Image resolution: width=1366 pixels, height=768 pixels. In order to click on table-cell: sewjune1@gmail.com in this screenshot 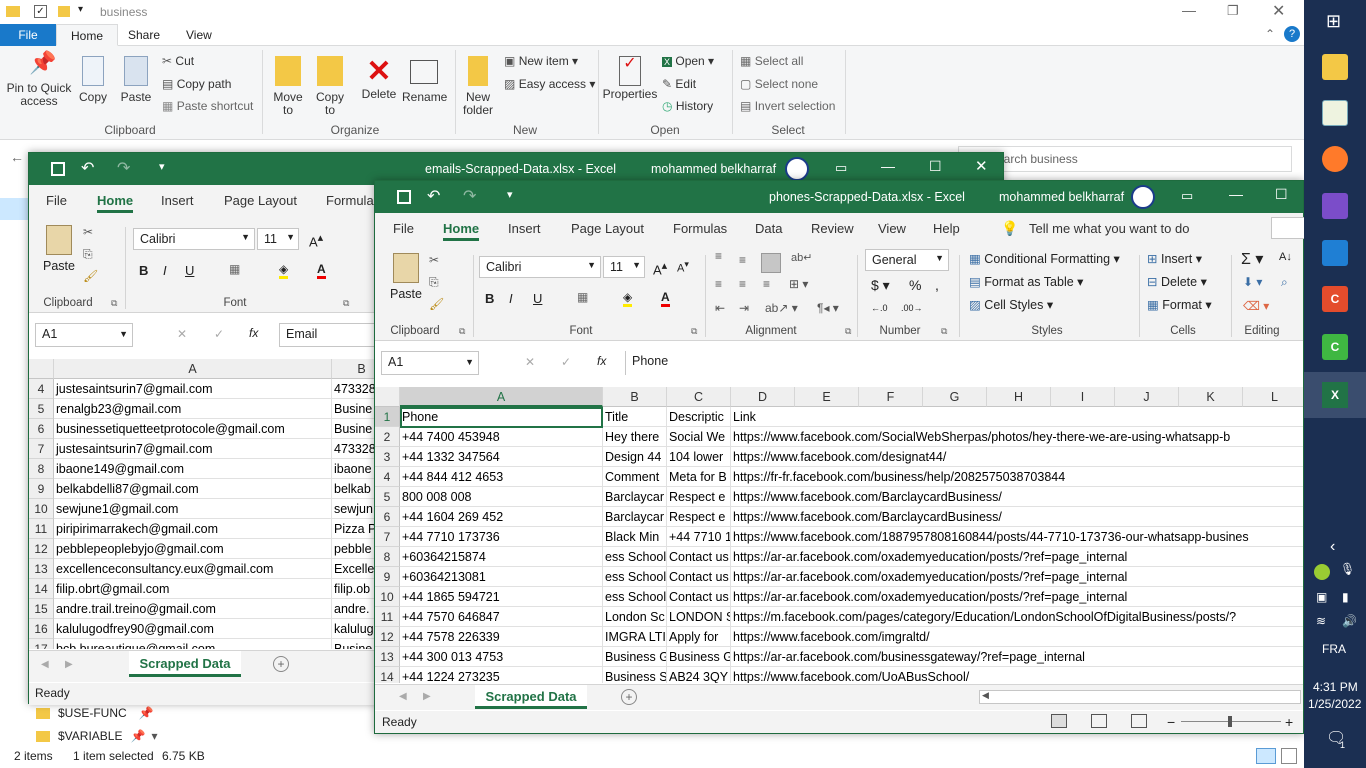, I will do `click(193, 509)`.